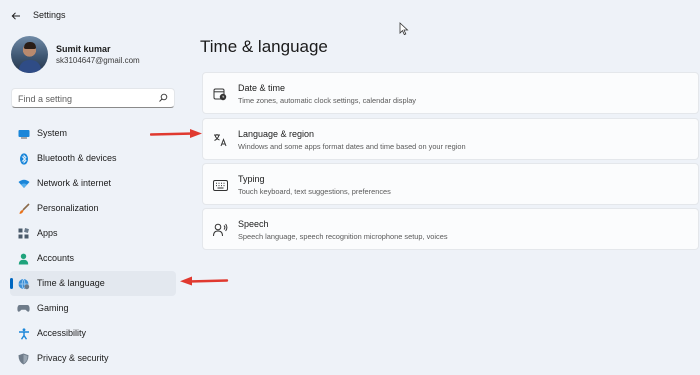  I want to click on apps-icon, so click(23, 233).